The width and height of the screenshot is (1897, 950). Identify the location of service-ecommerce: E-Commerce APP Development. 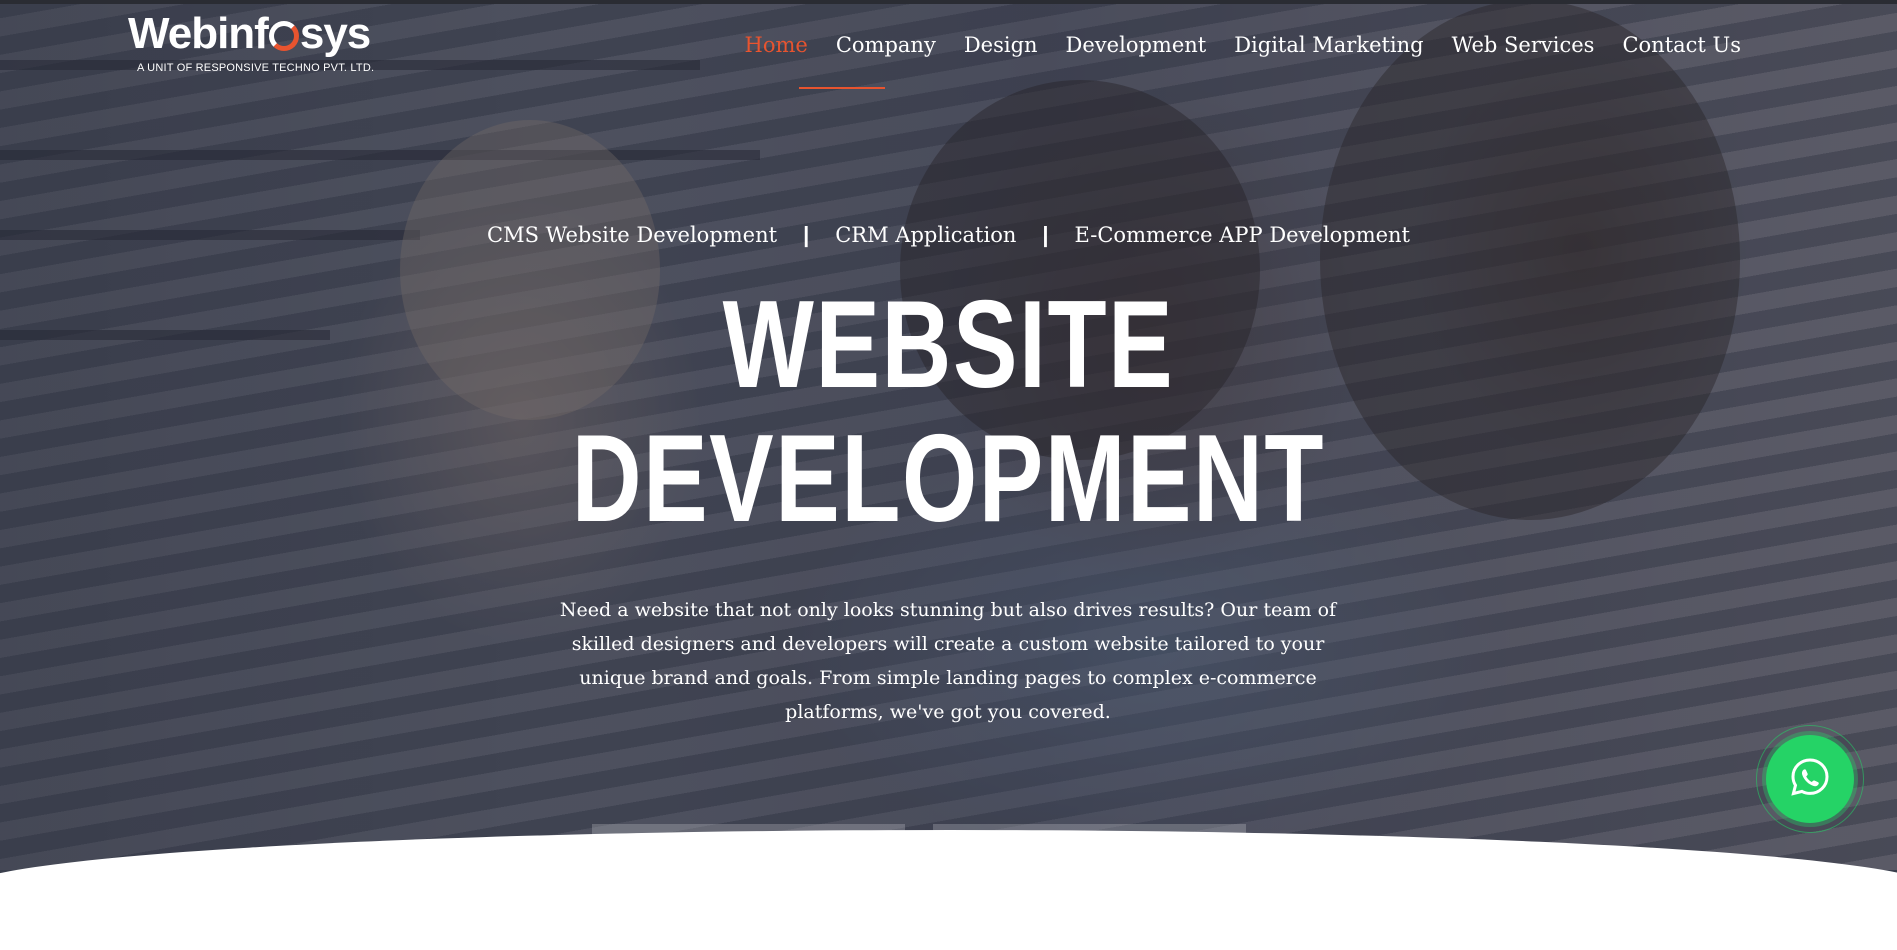
(1242, 235).